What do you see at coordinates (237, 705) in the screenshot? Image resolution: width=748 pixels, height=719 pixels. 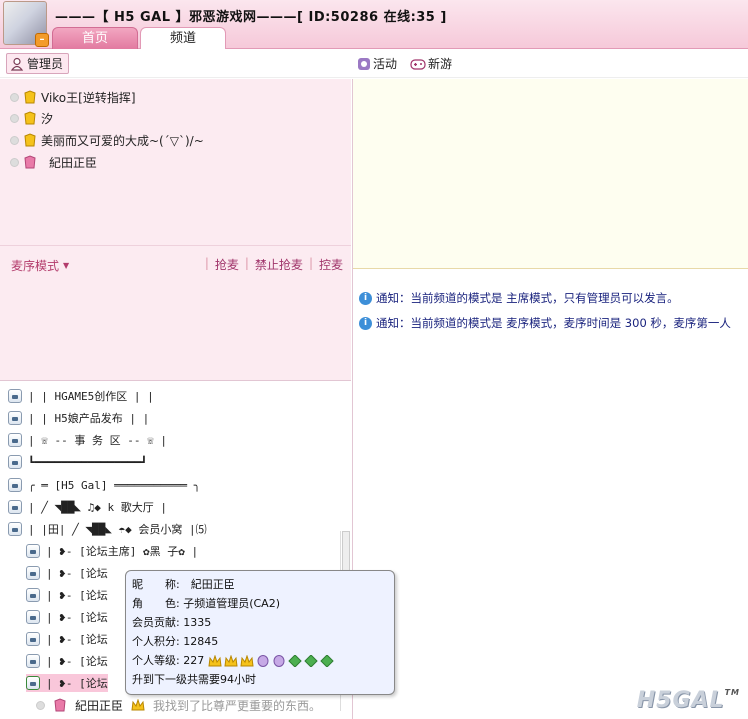 I see `user-signature: 我找到了比尊严更重要的东西。` at bounding box center [237, 705].